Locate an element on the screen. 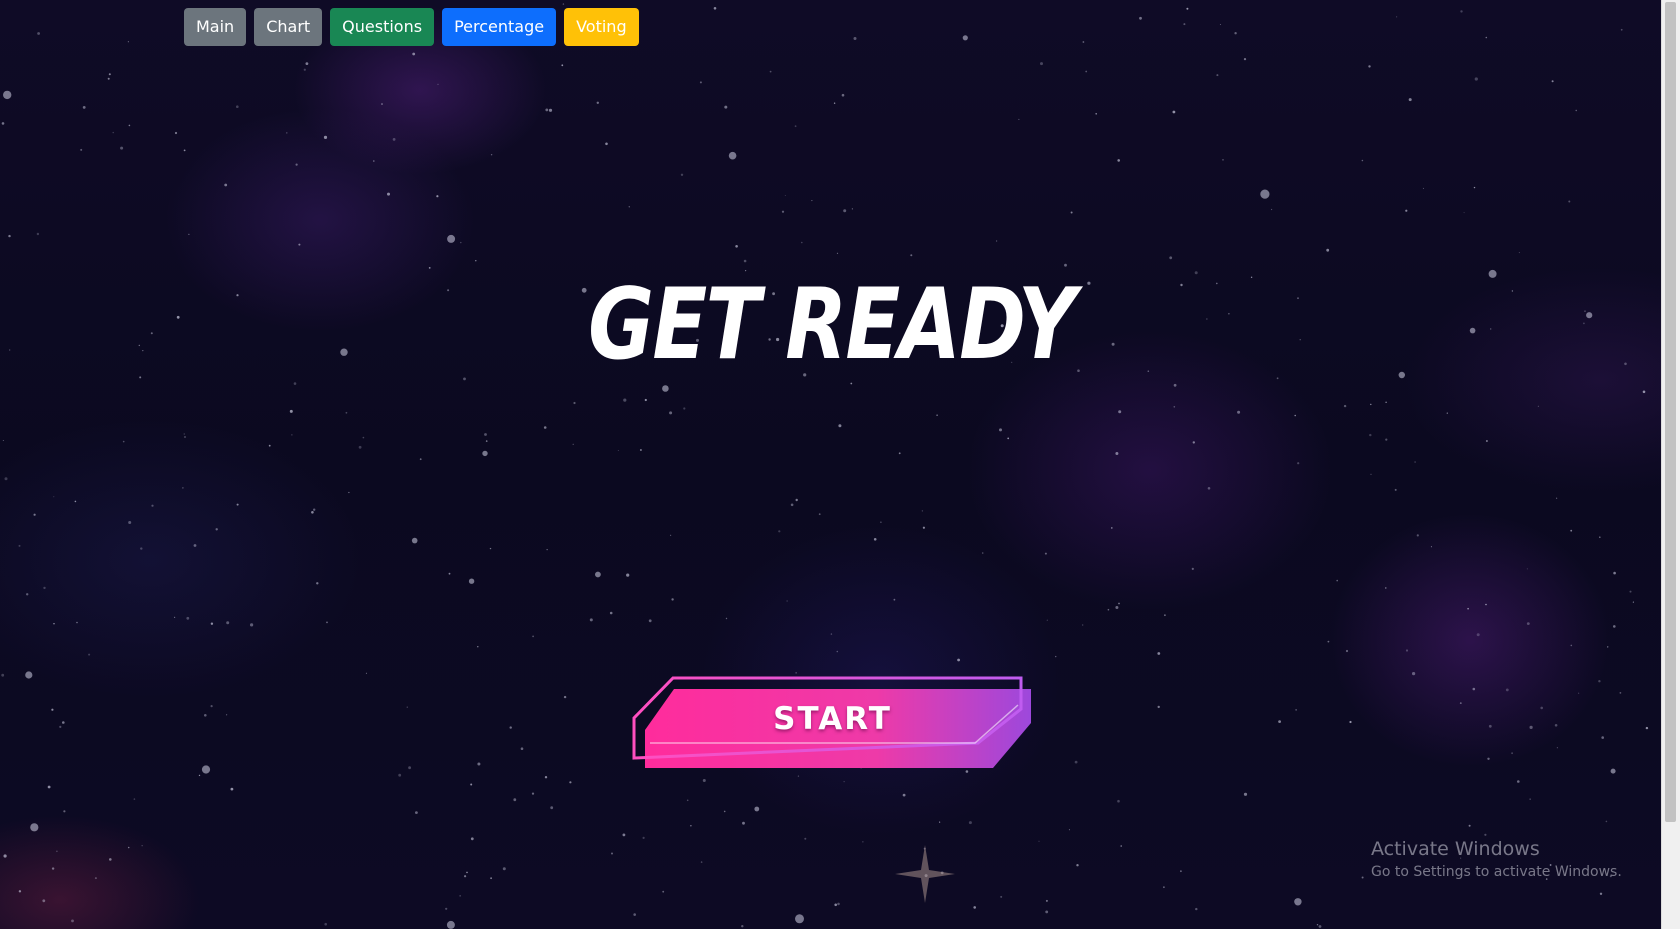 The image size is (1680, 929). vertical-scrollbar is located at coordinates (1670, 464).